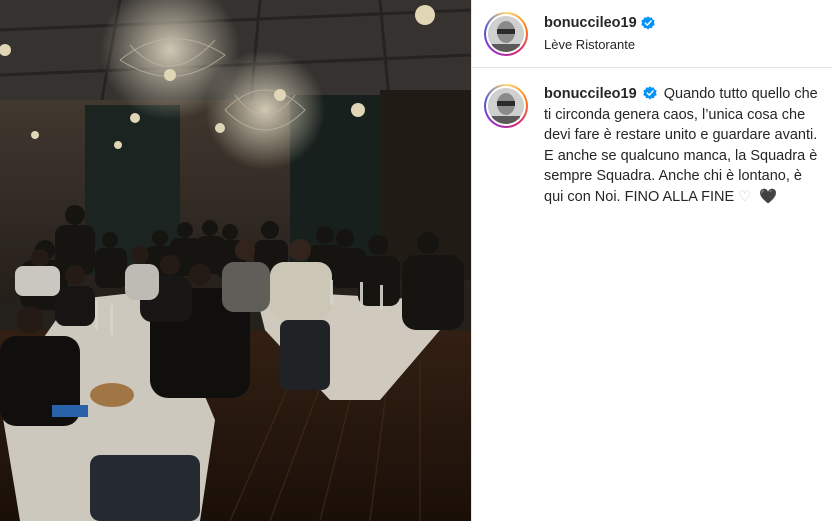  What do you see at coordinates (758, 197) in the screenshot?
I see `caption-emojis: ♡ 🖤` at bounding box center [758, 197].